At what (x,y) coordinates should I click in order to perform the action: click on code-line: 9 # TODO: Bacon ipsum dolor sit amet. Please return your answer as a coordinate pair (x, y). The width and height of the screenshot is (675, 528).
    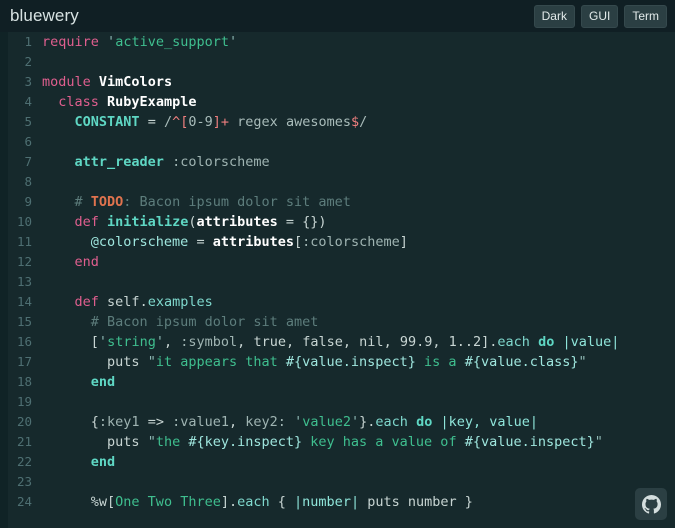
    Looking at the image, I should click on (341, 202).